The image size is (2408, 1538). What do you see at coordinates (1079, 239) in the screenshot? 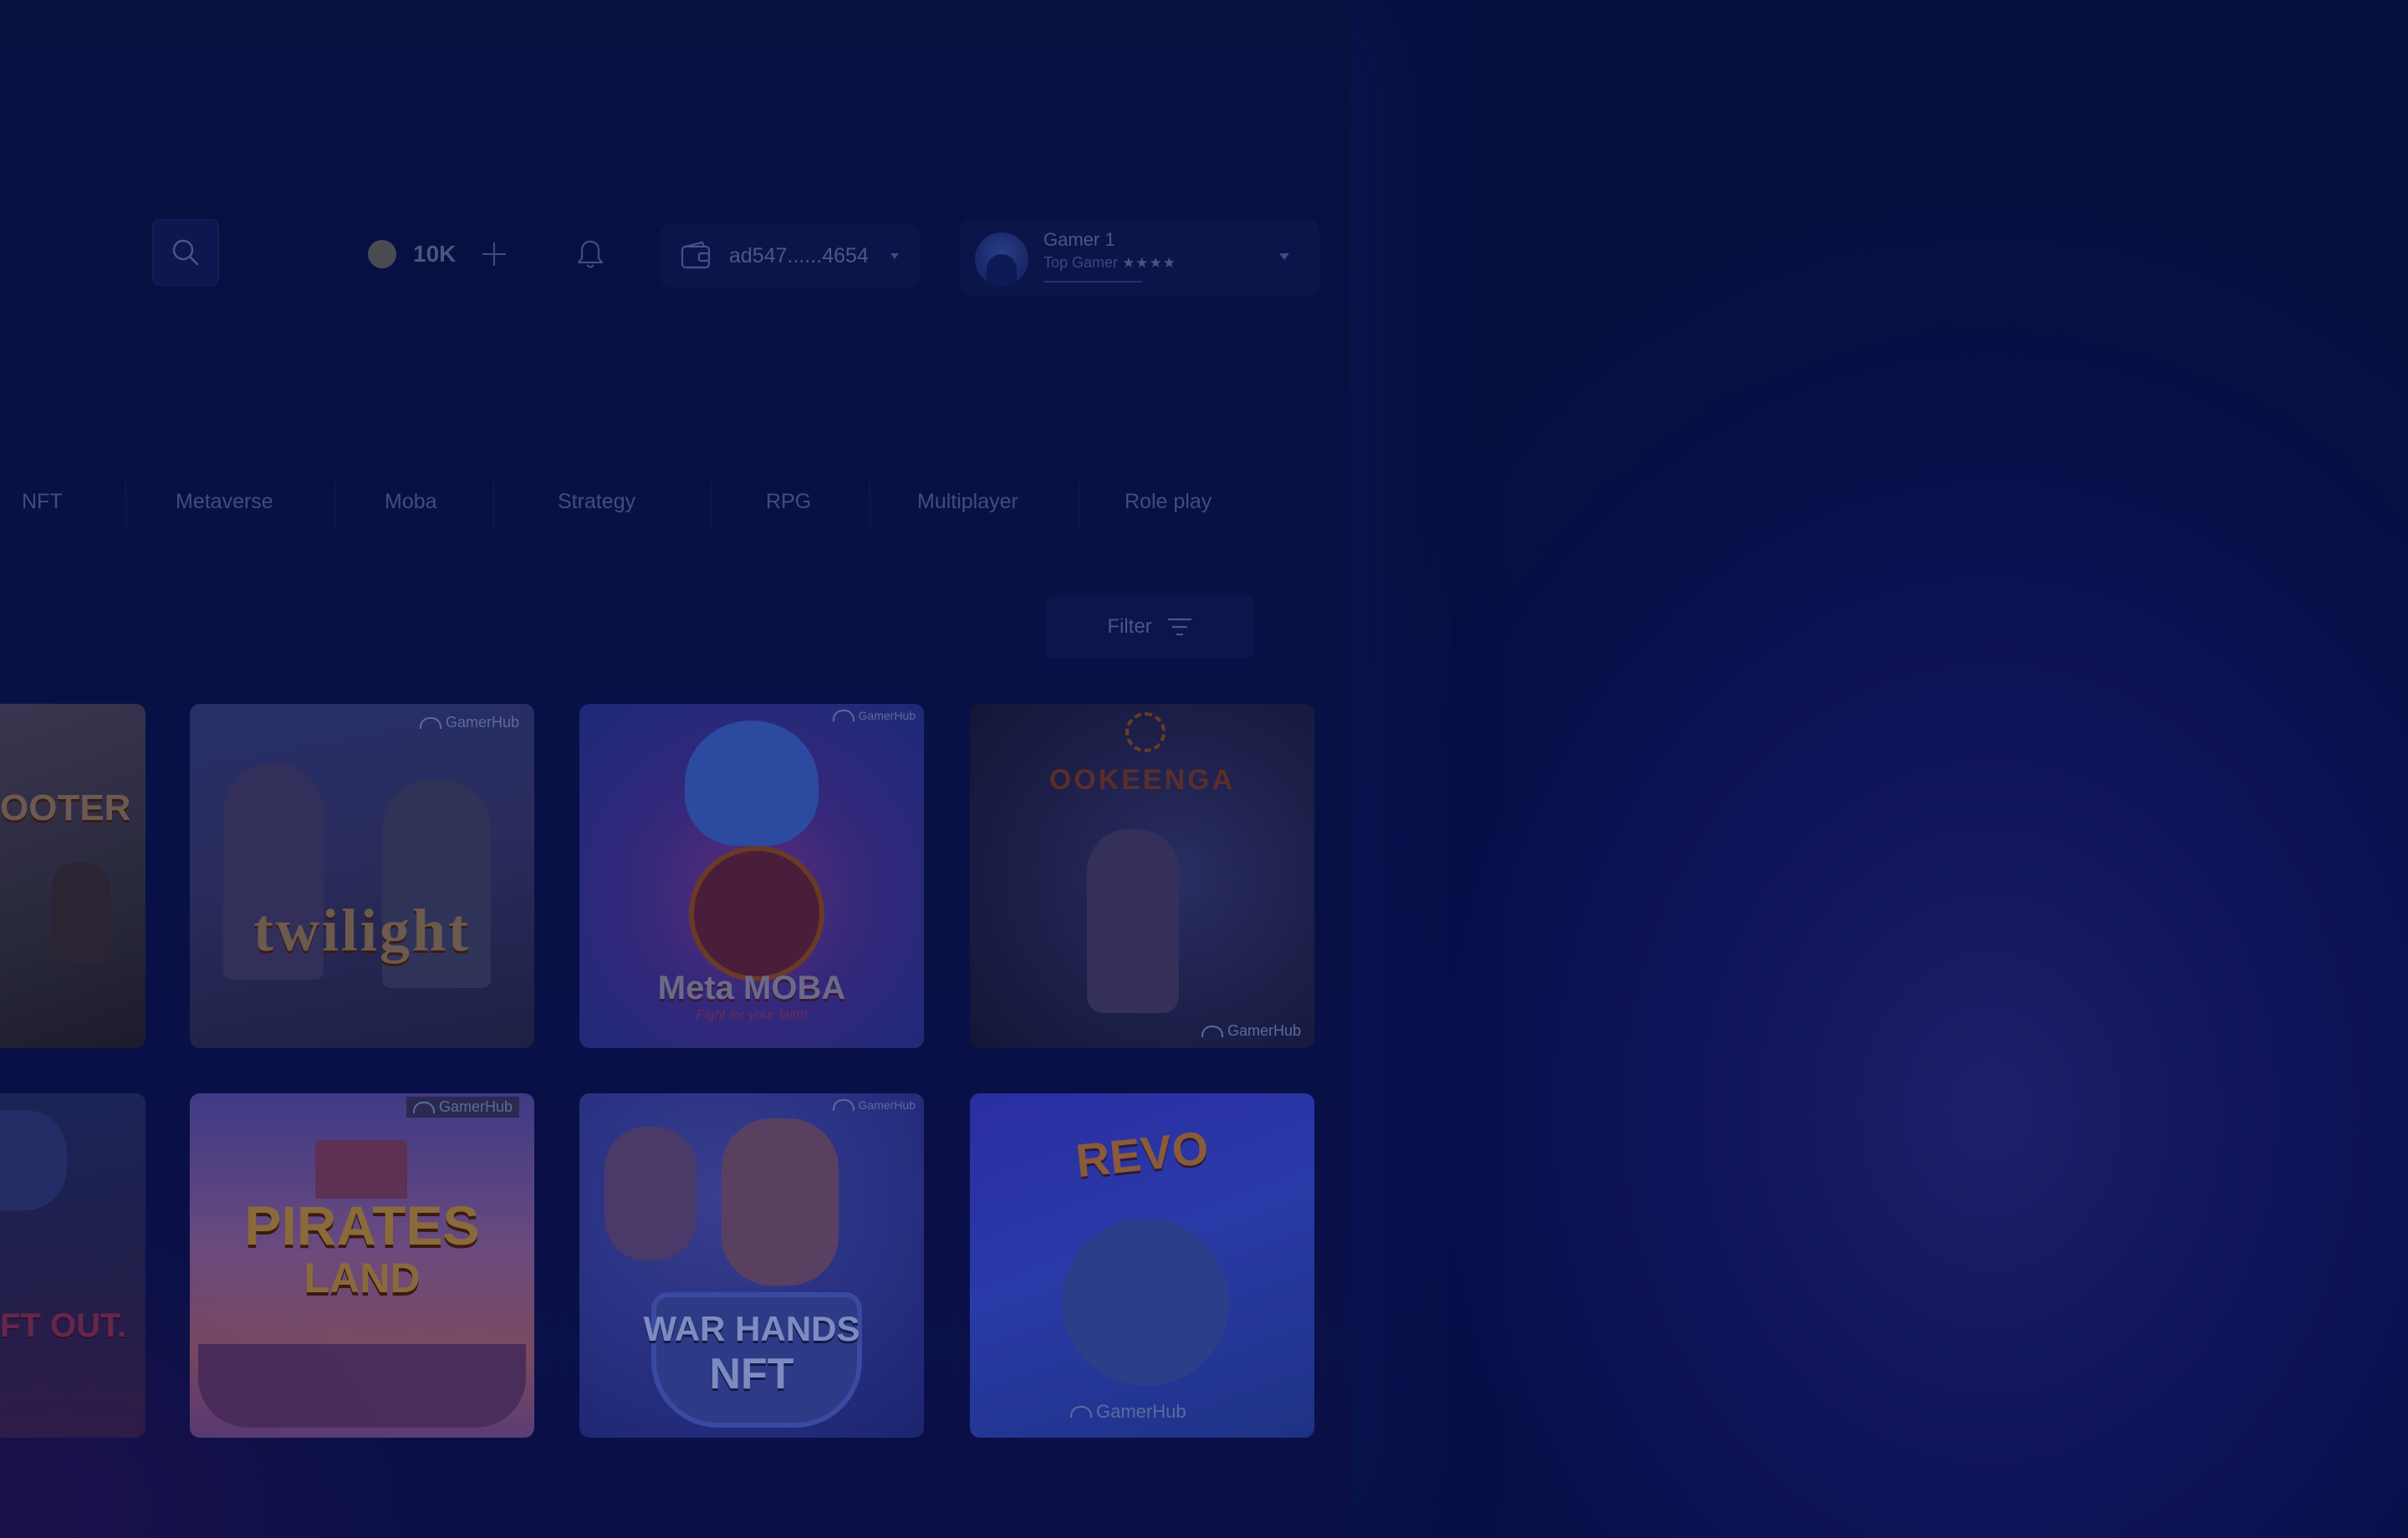
I see `profile-name: Gamer 1` at bounding box center [1079, 239].